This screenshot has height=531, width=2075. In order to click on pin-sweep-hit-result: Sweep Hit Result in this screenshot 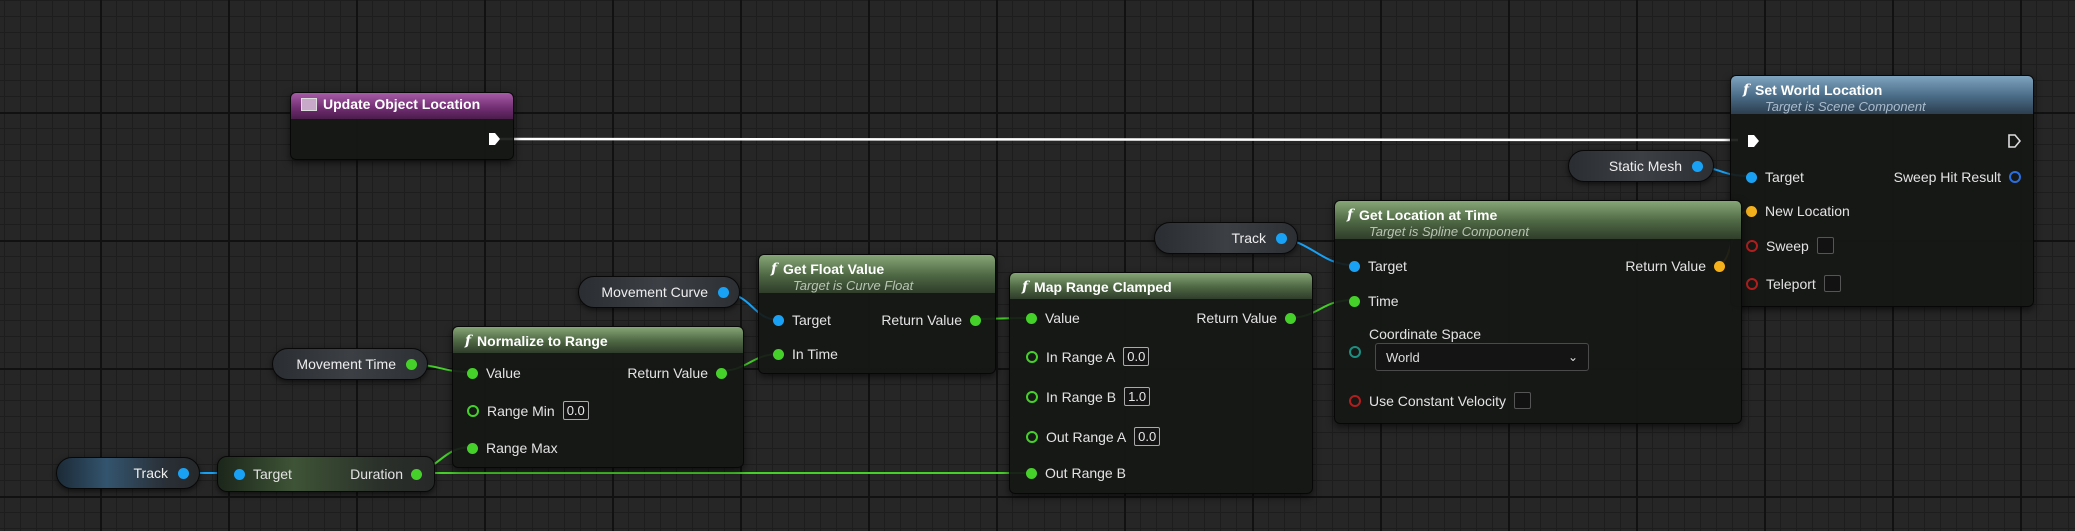, I will do `click(1957, 177)`.